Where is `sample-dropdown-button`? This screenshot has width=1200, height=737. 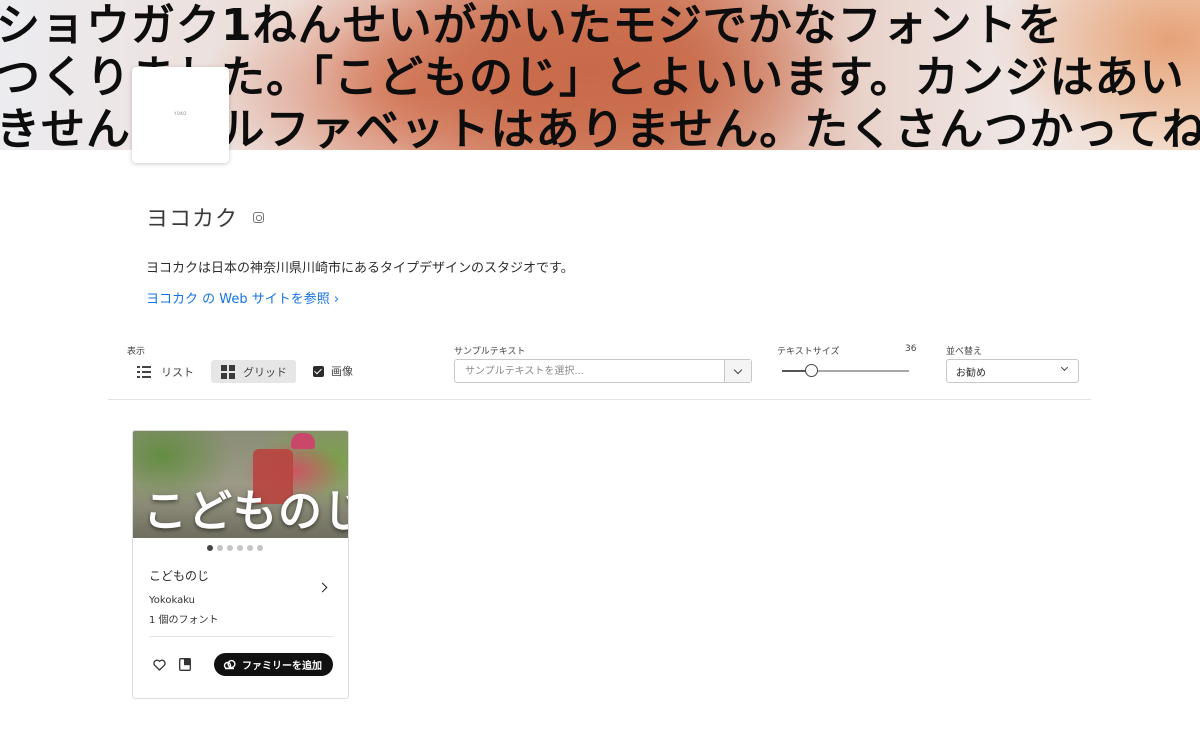
sample-dropdown-button is located at coordinates (737, 371).